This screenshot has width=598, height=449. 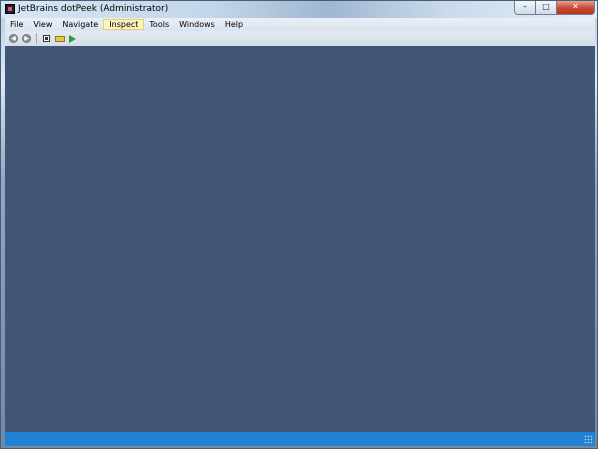 I want to click on assembly-explorer-icon, so click(x=46, y=38).